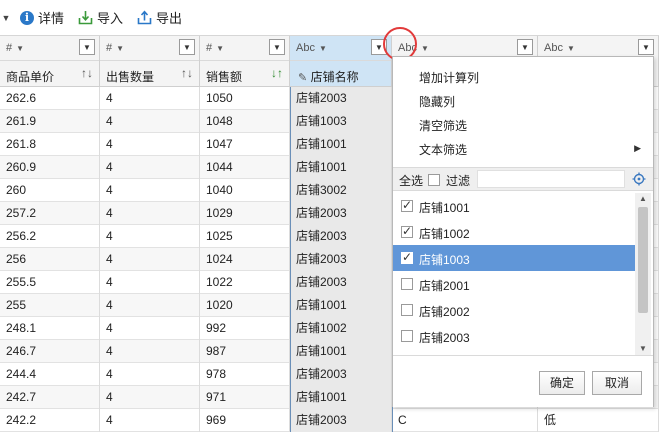  What do you see at coordinates (444, 234) in the screenshot?
I see `option-label: 店铺1002` at bounding box center [444, 234].